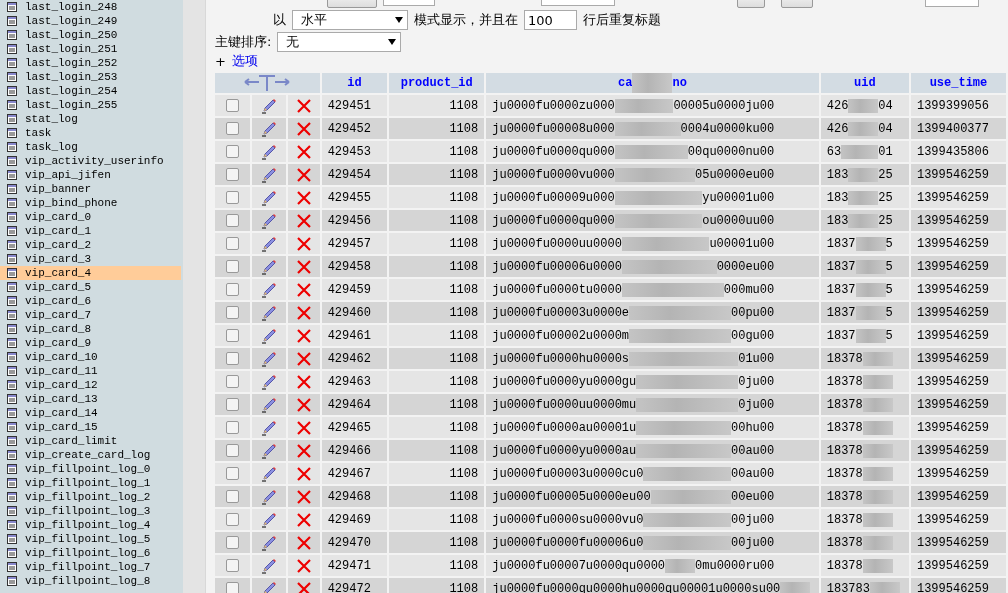 The width and height of the screenshot is (1008, 593). Describe the element at coordinates (90, 21) in the screenshot. I see `table-list-item: last_login_249` at that location.